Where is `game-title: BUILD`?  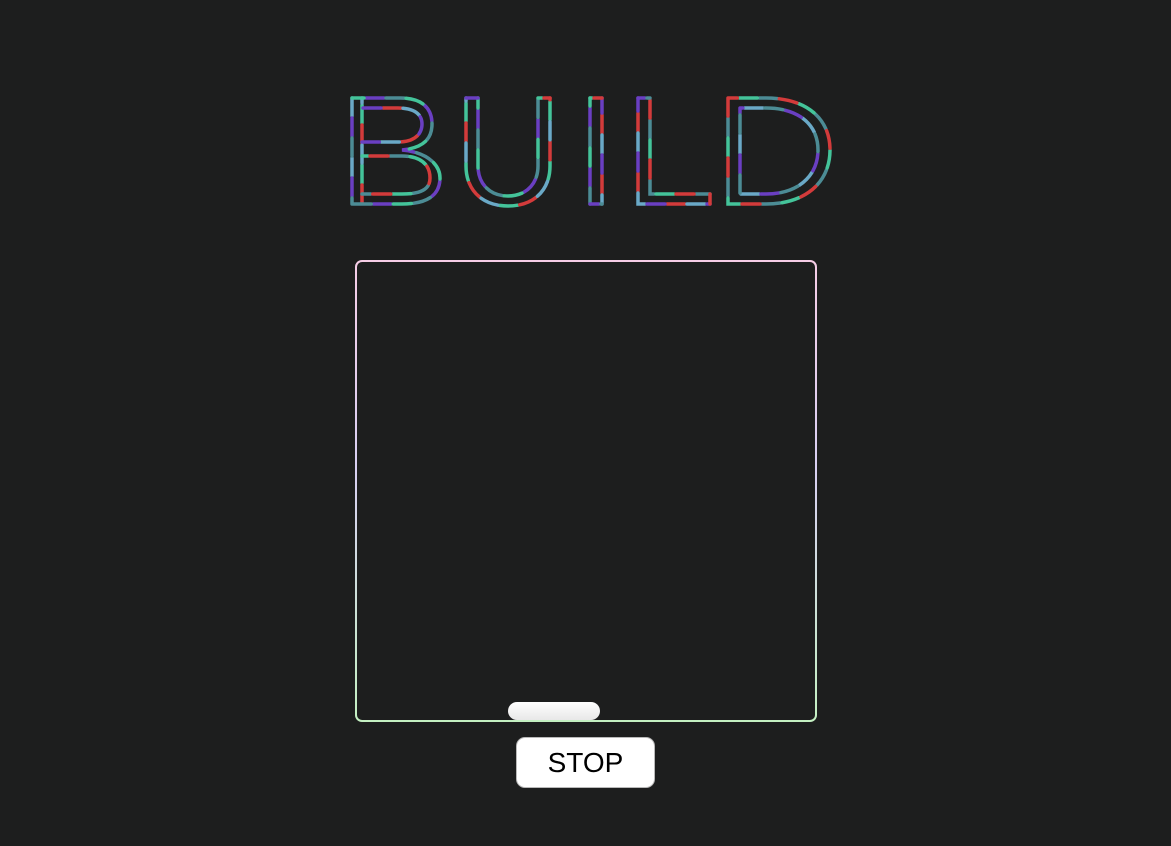
game-title: BUILD is located at coordinates (590, 152).